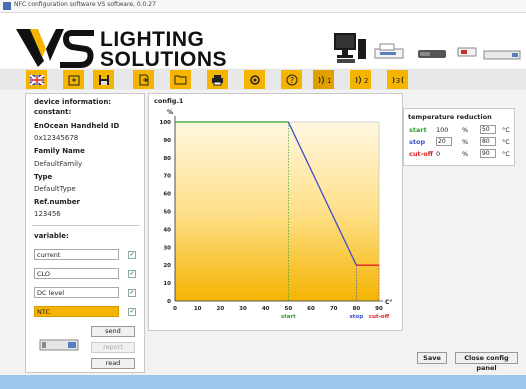  Describe the element at coordinates (59, 345) in the screenshot. I see `led-driver-image-icon` at that location.